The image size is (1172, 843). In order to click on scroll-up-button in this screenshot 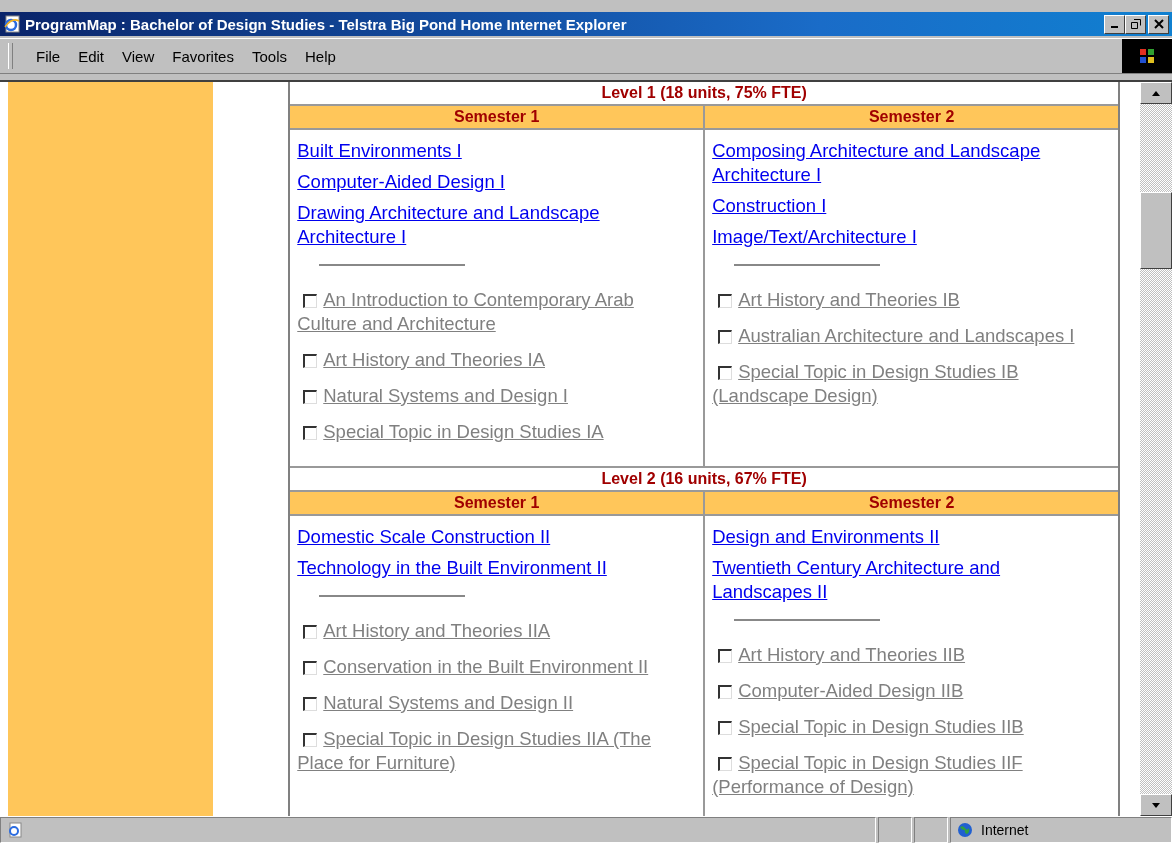, I will do `click(1156, 93)`.